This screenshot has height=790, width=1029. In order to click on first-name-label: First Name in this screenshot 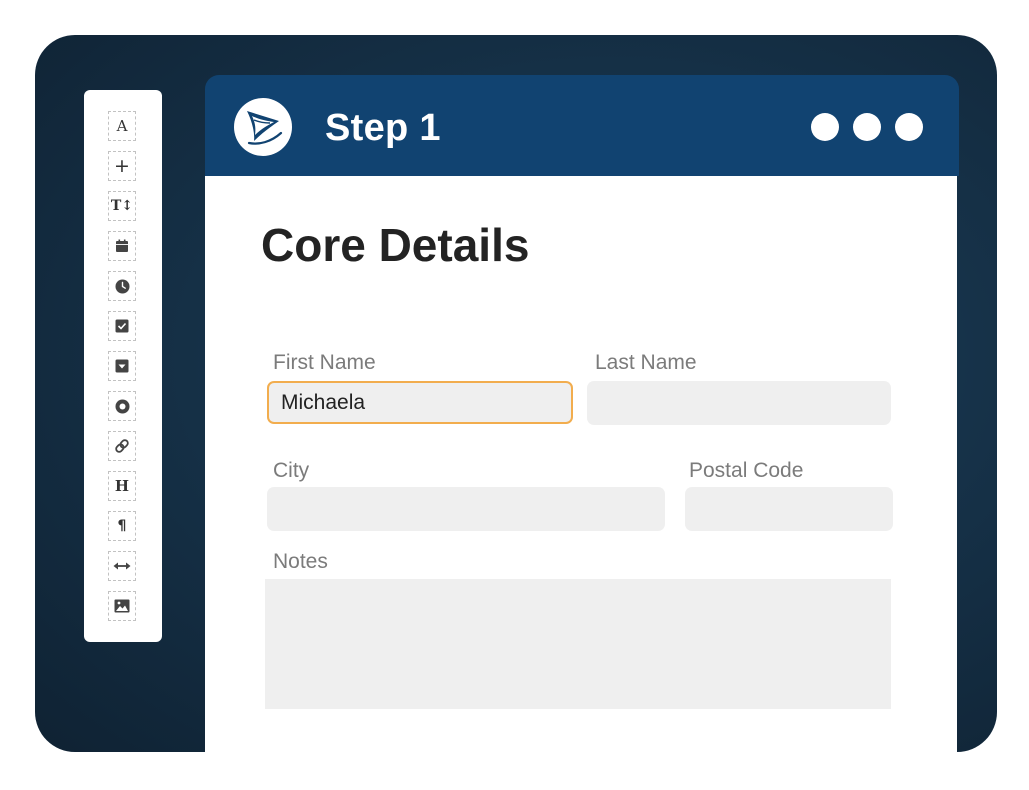, I will do `click(324, 362)`.